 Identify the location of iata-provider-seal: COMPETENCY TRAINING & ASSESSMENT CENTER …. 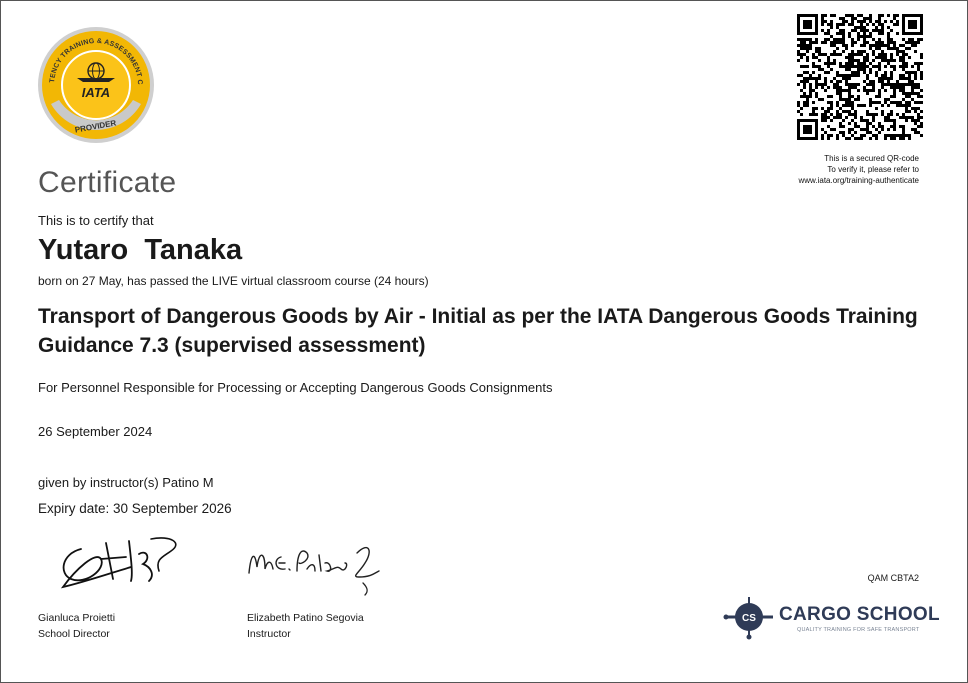
(95, 84).